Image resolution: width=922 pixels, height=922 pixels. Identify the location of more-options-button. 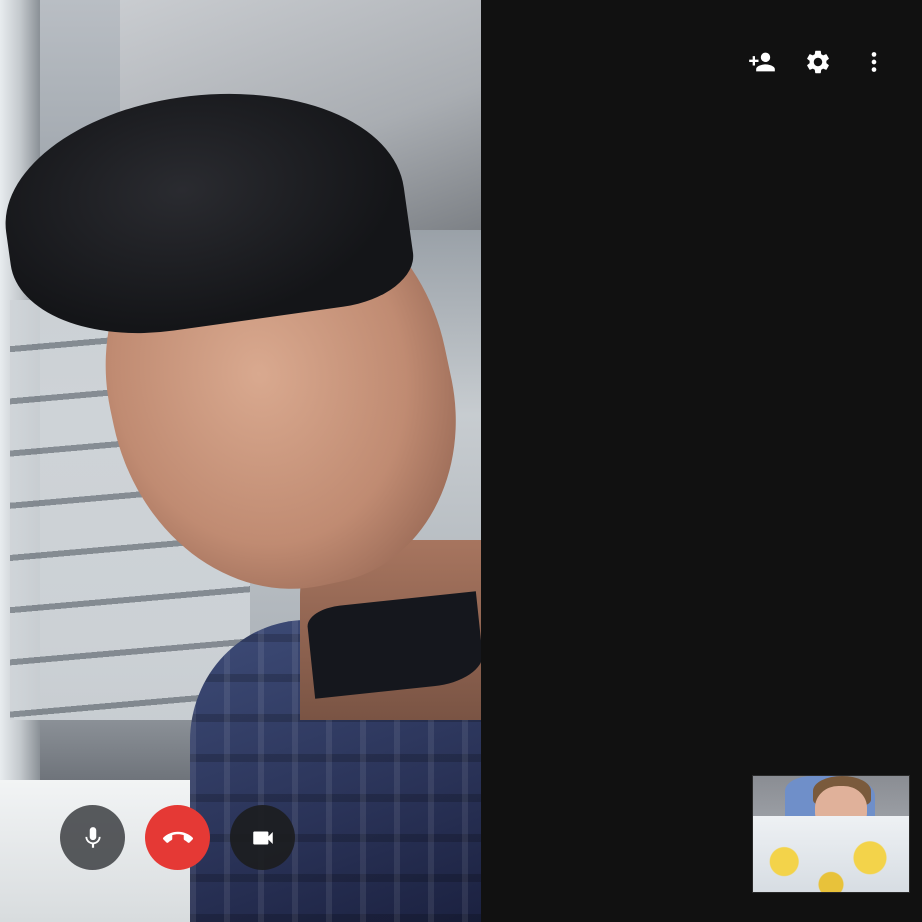
(874, 62).